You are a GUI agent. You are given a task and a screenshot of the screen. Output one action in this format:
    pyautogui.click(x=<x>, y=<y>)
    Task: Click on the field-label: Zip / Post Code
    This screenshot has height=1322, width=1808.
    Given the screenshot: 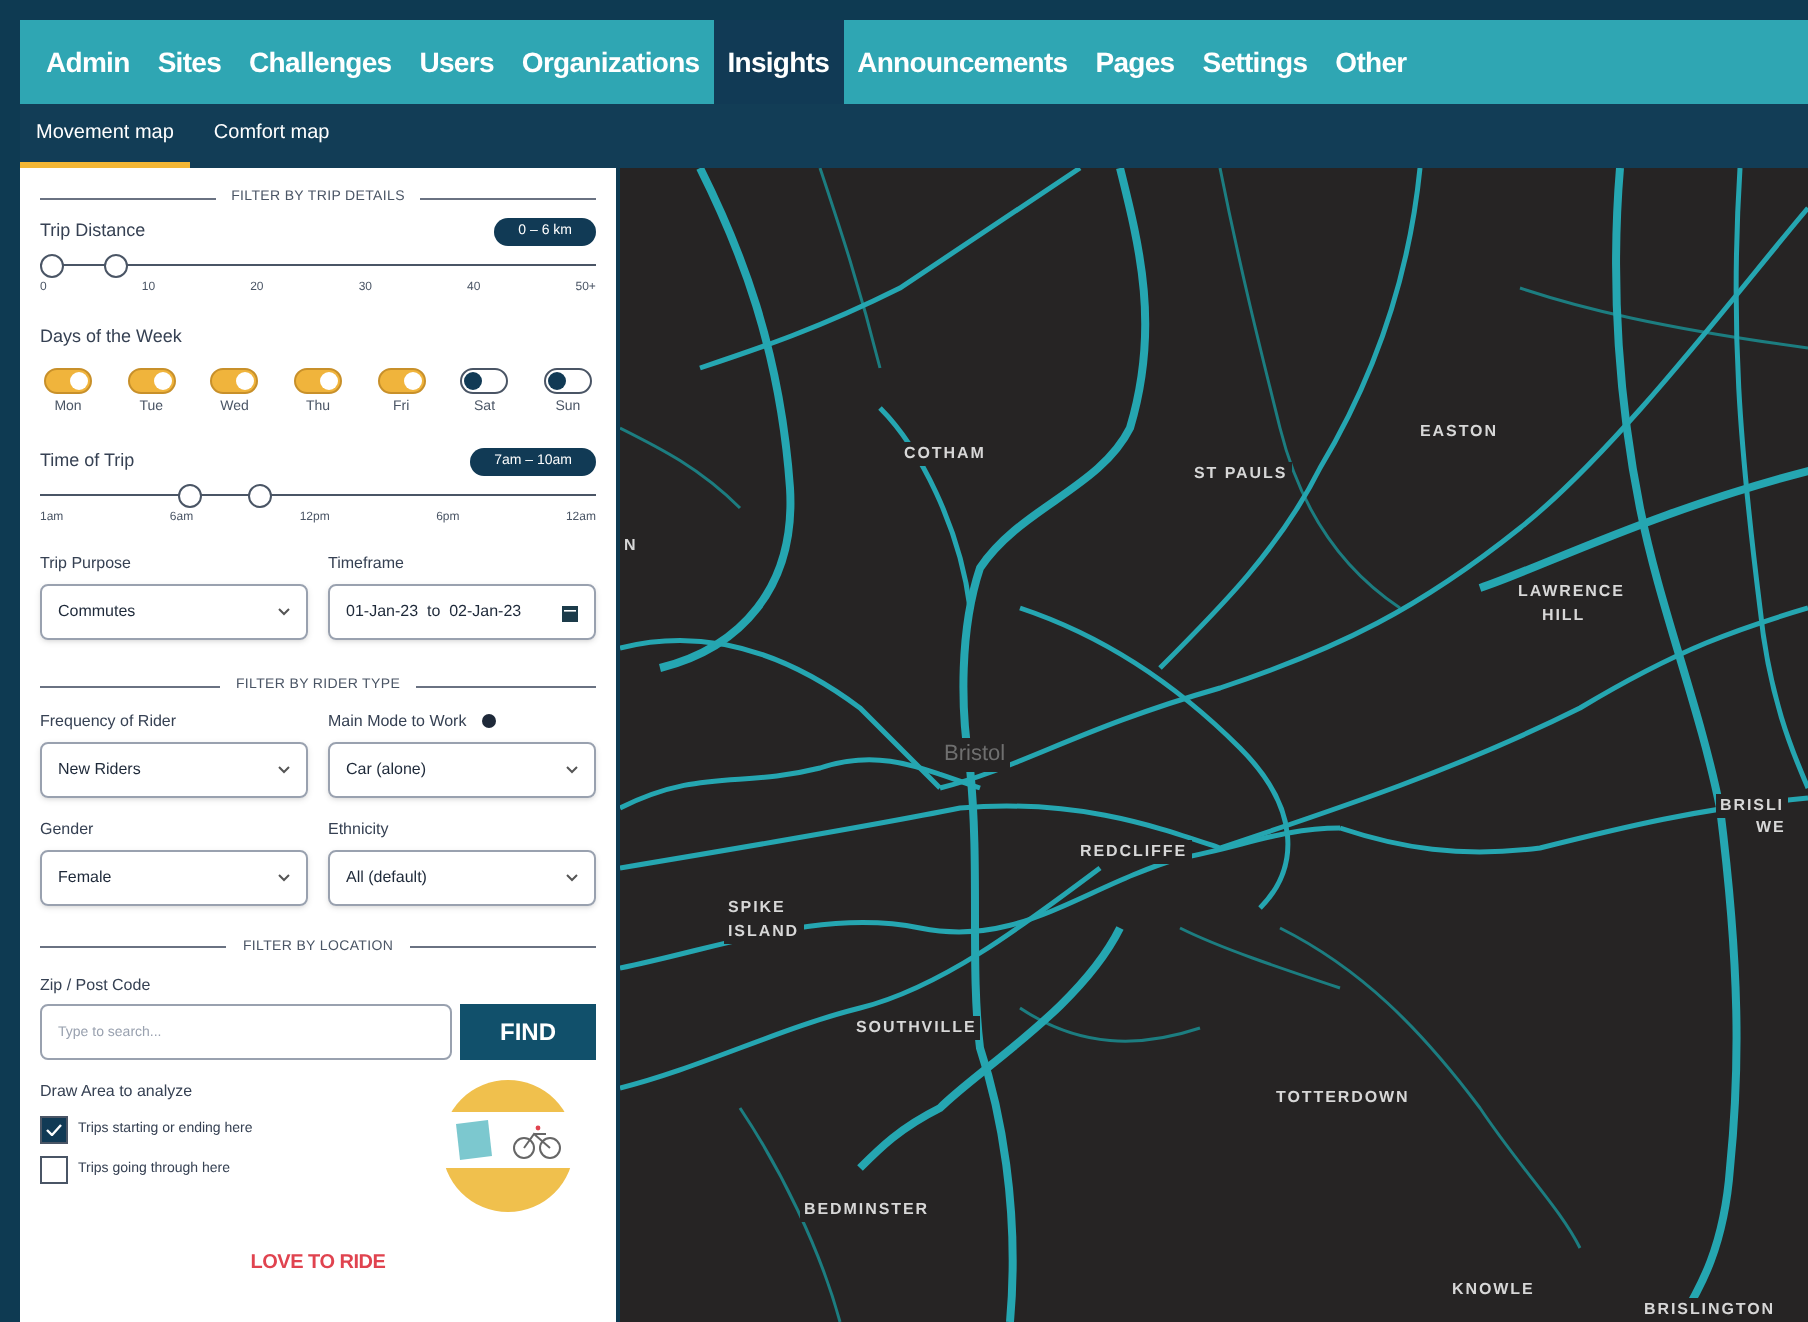 What is the action you would take?
    pyautogui.click(x=96, y=986)
    